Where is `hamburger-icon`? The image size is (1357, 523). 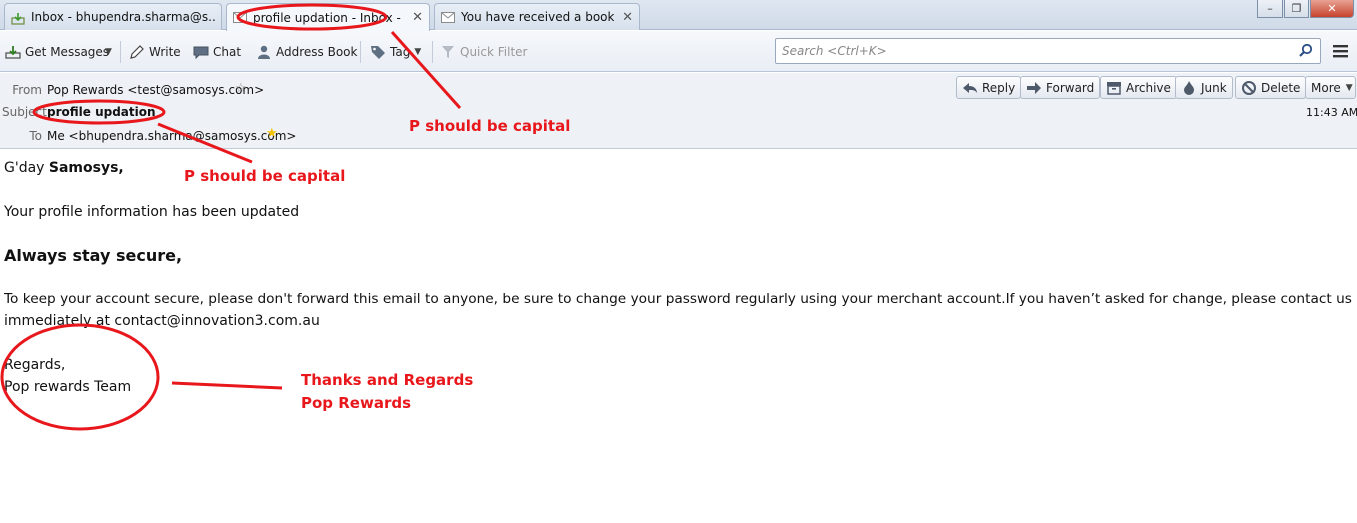
hamburger-icon is located at coordinates (1340, 51).